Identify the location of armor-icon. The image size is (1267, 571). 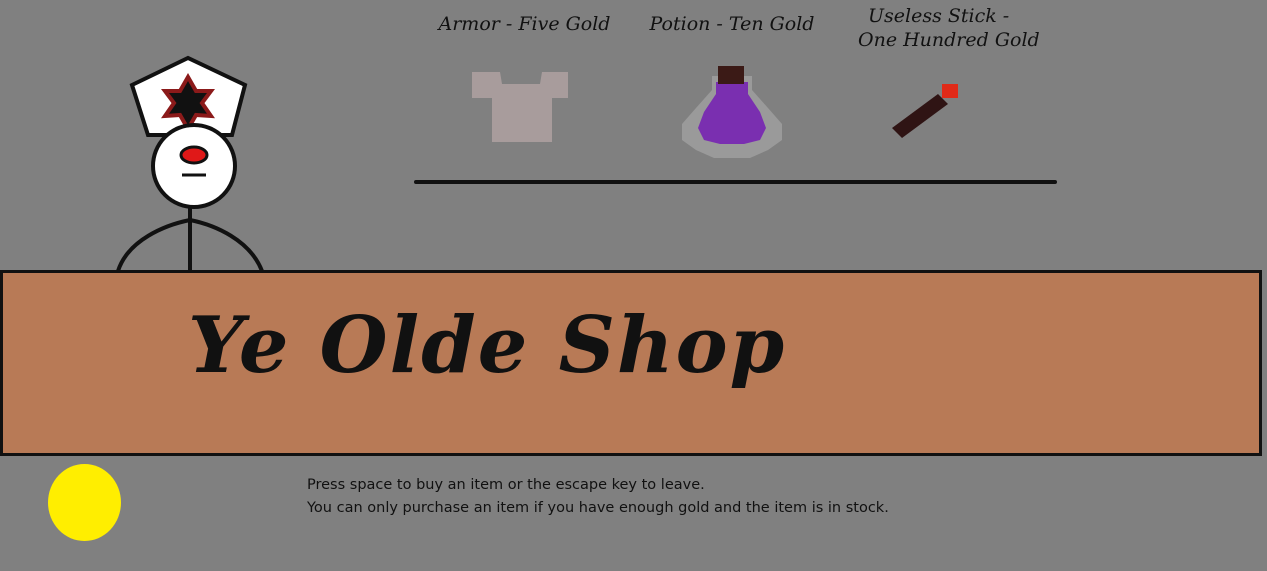
(521, 108).